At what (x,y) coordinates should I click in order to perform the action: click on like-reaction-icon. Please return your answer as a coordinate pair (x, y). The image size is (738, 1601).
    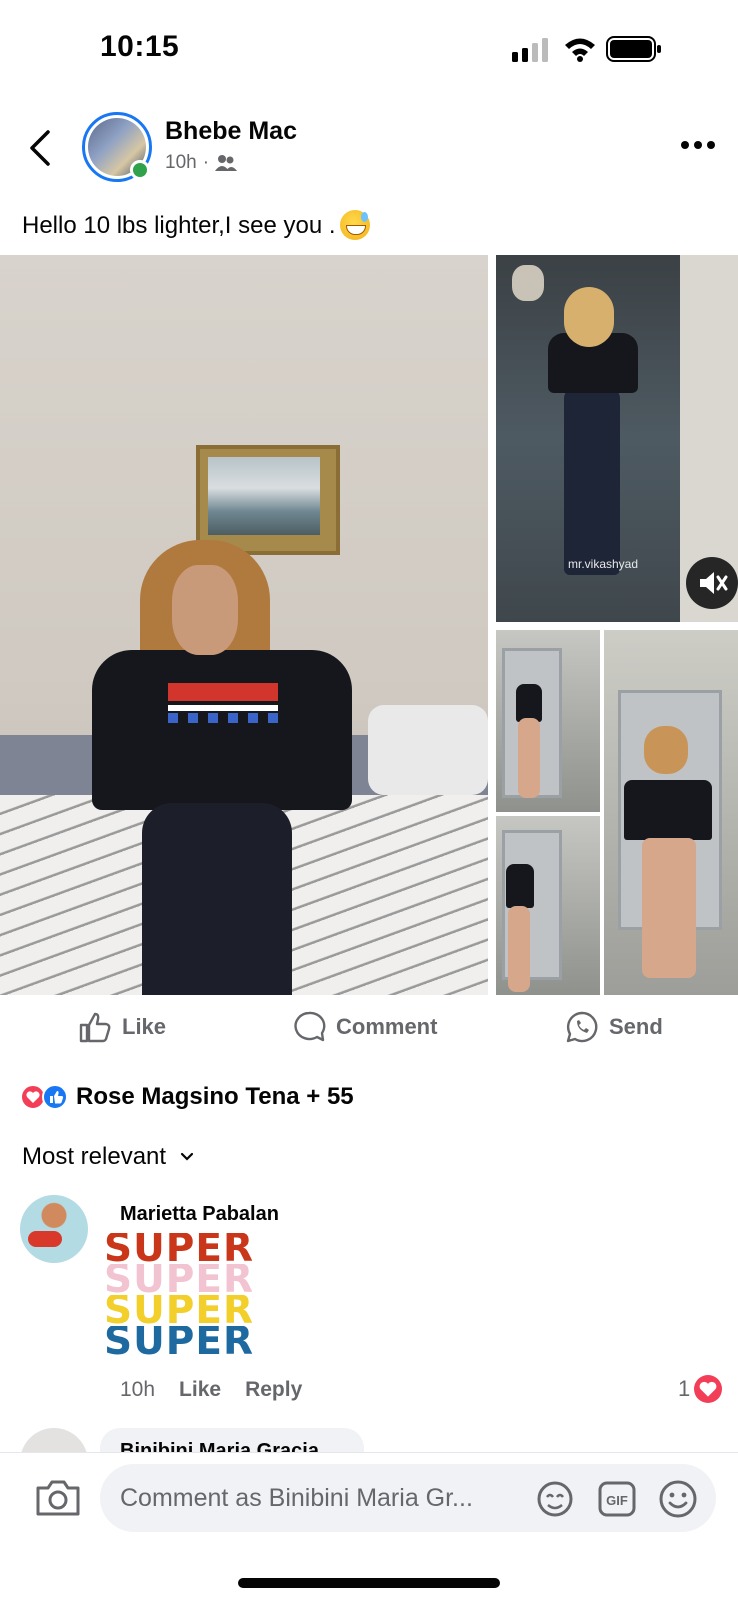
    Looking at the image, I should click on (55, 1097).